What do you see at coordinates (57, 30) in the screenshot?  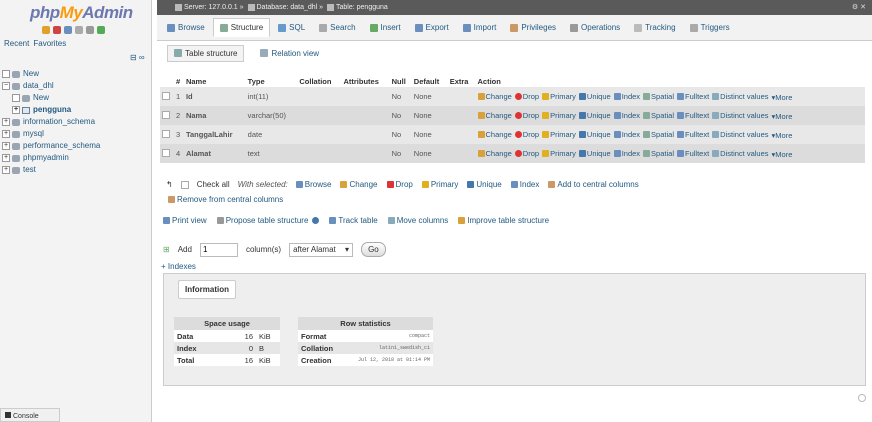 I see `logout-icon` at bounding box center [57, 30].